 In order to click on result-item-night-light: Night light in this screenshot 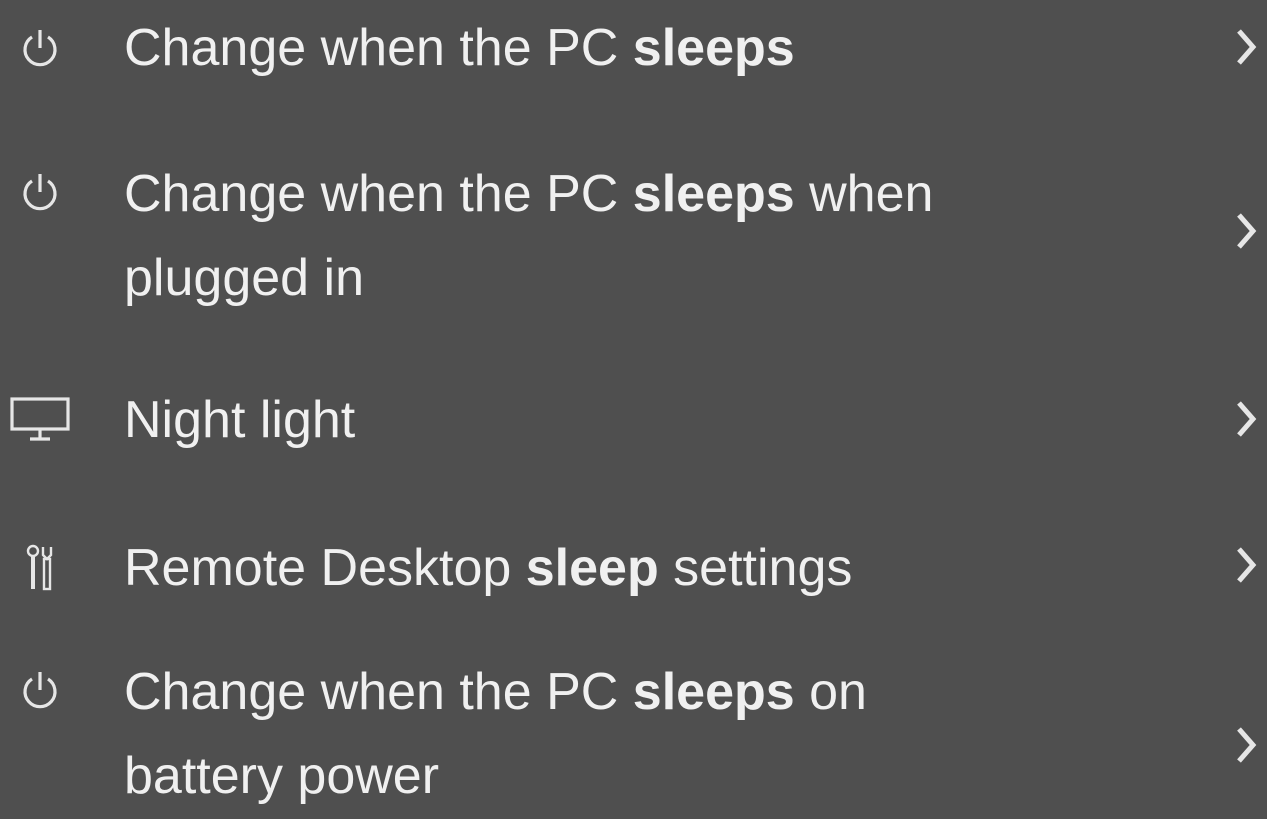, I will do `click(633, 420)`.